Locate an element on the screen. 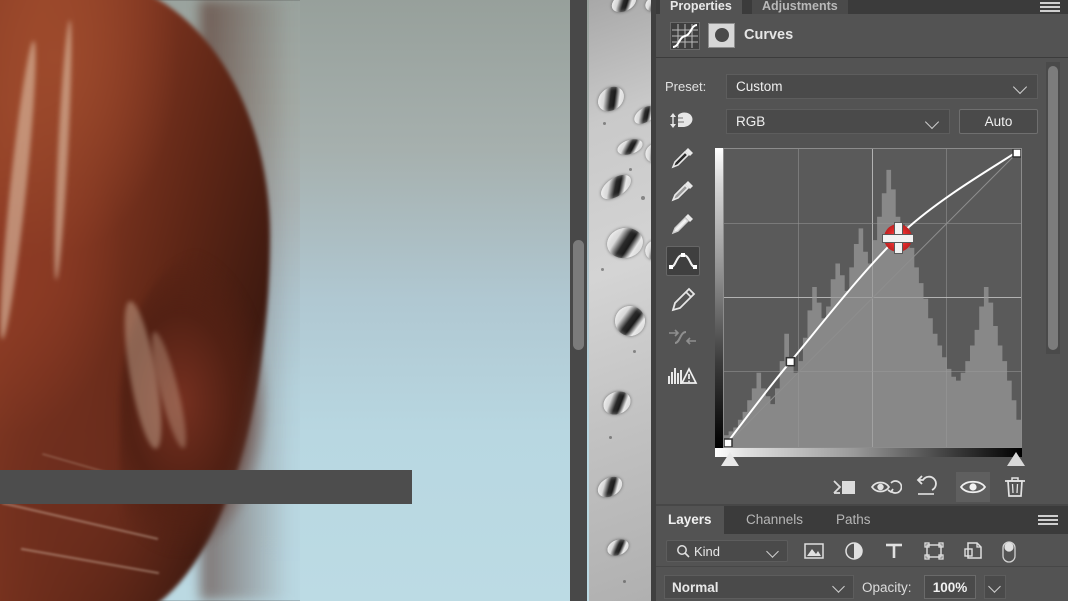 Image resolution: width=1068 pixels, height=601 pixels. filter-toggle-switch is located at coordinates (1009, 551).